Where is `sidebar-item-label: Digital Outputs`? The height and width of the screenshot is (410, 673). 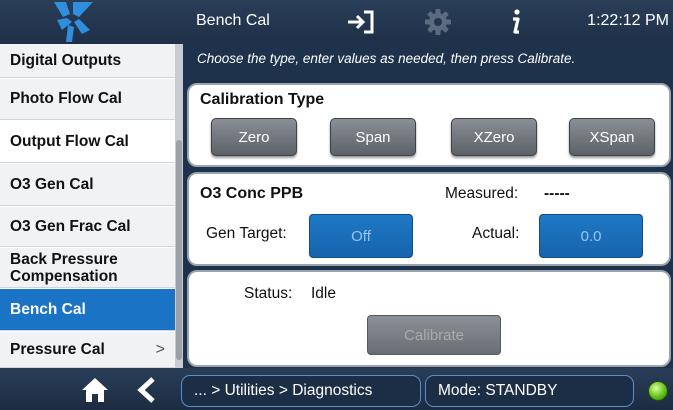
sidebar-item-label: Digital Outputs is located at coordinates (66, 60).